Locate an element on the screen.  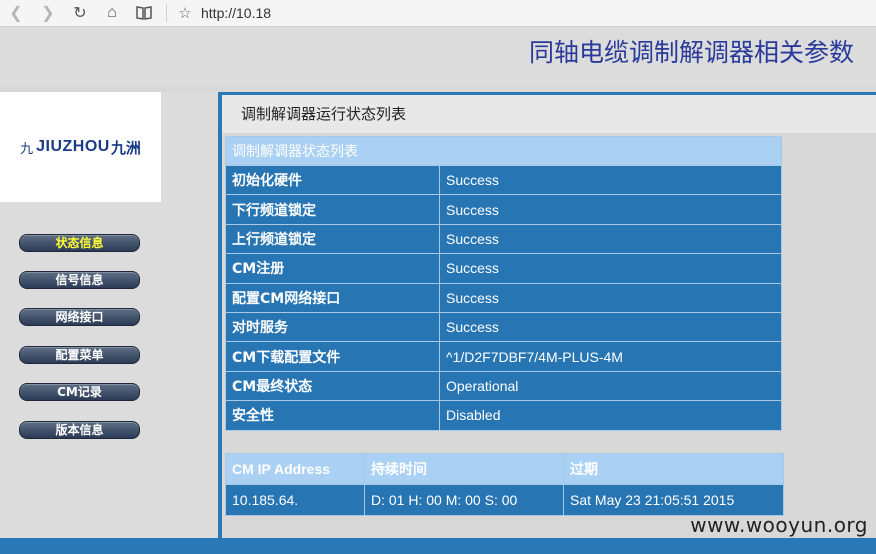
reload-button: ↻ is located at coordinates (80, 13).